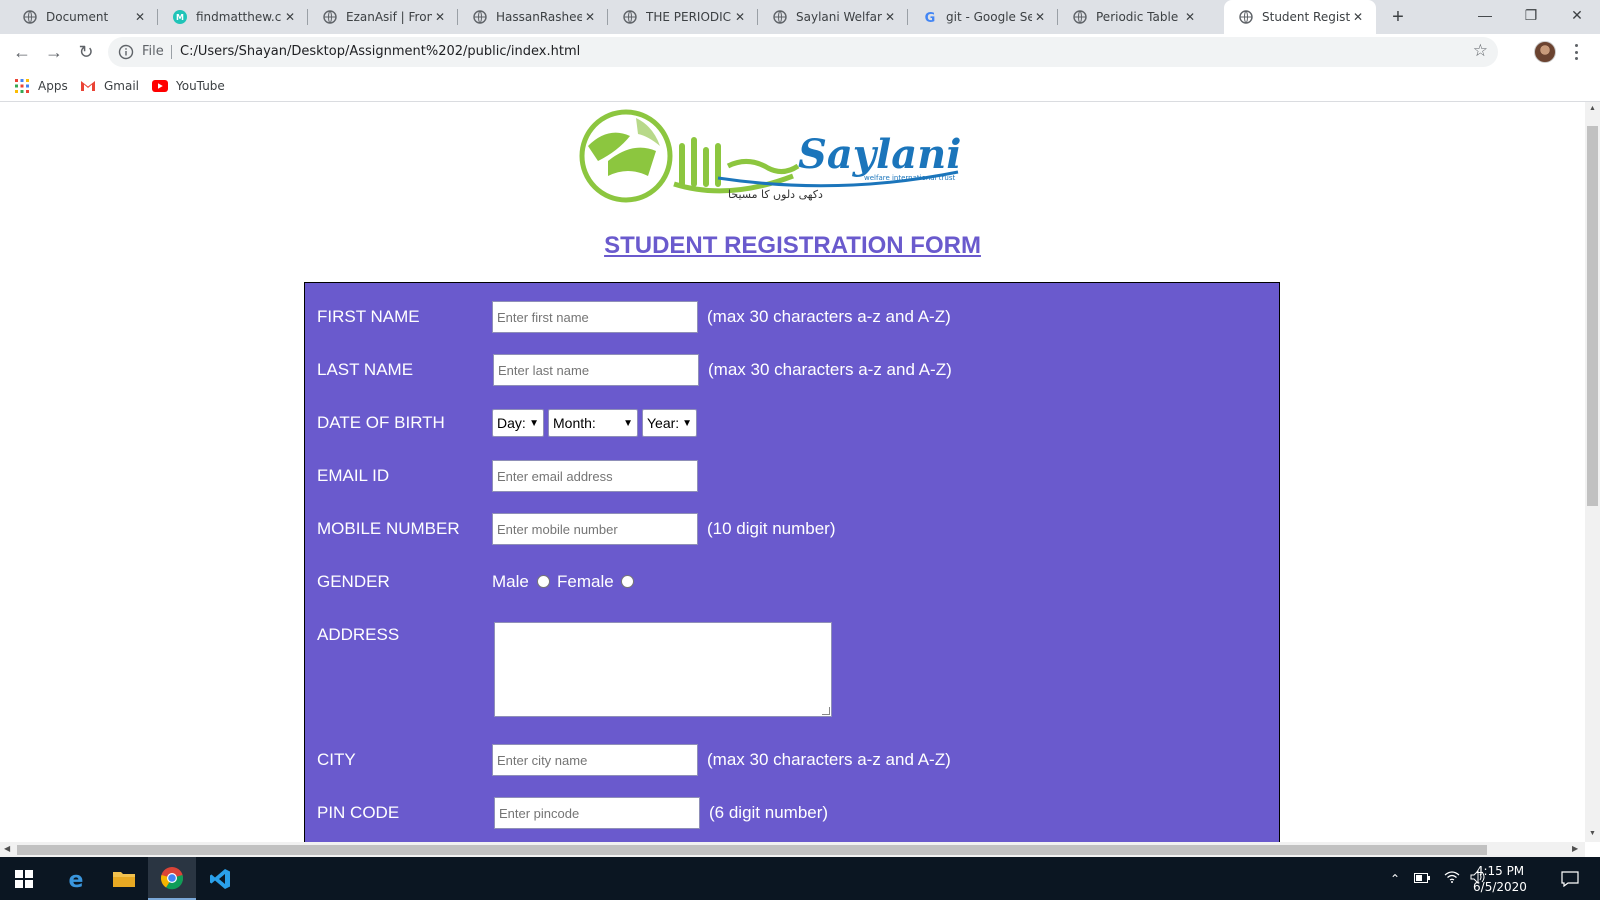 This screenshot has width=1600, height=900. I want to click on gender-female-radio, so click(627, 581).